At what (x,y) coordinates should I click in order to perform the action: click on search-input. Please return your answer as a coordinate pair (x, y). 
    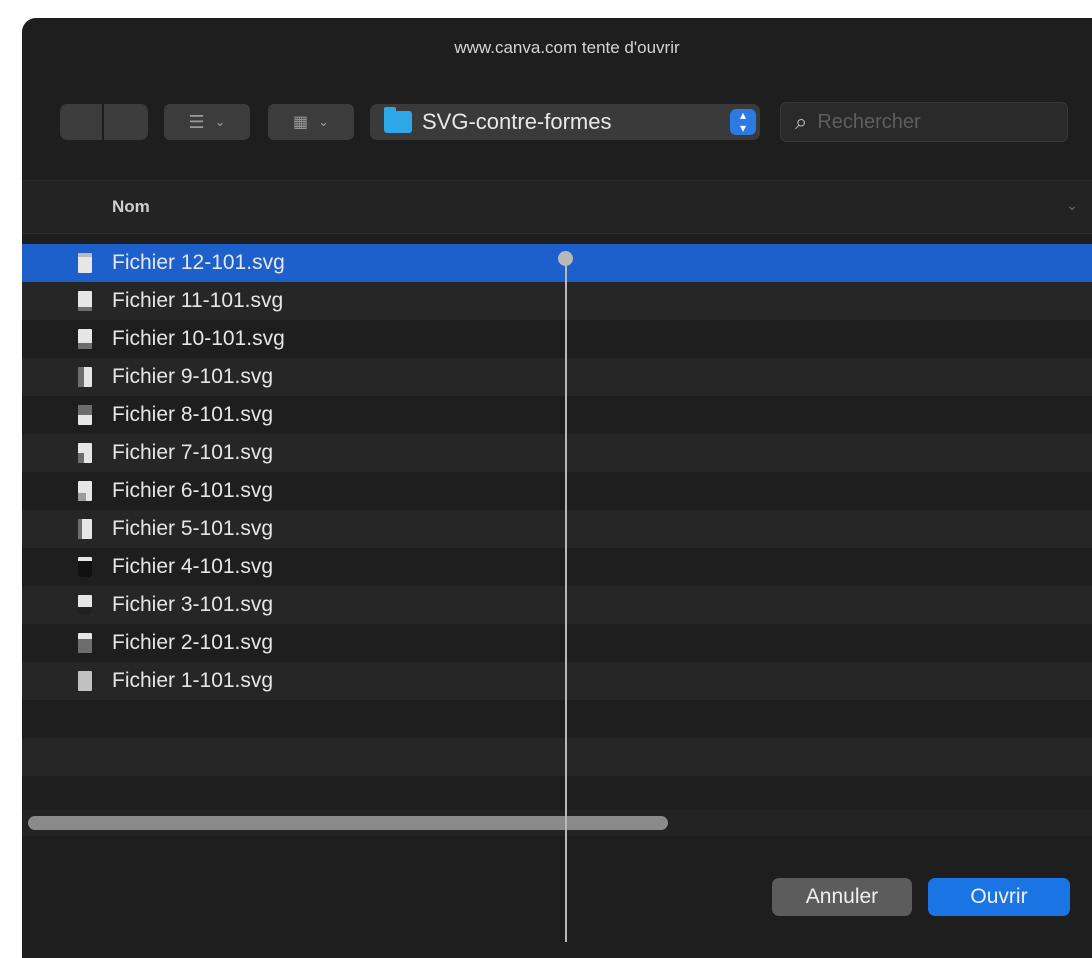
    Looking at the image, I should click on (917, 122).